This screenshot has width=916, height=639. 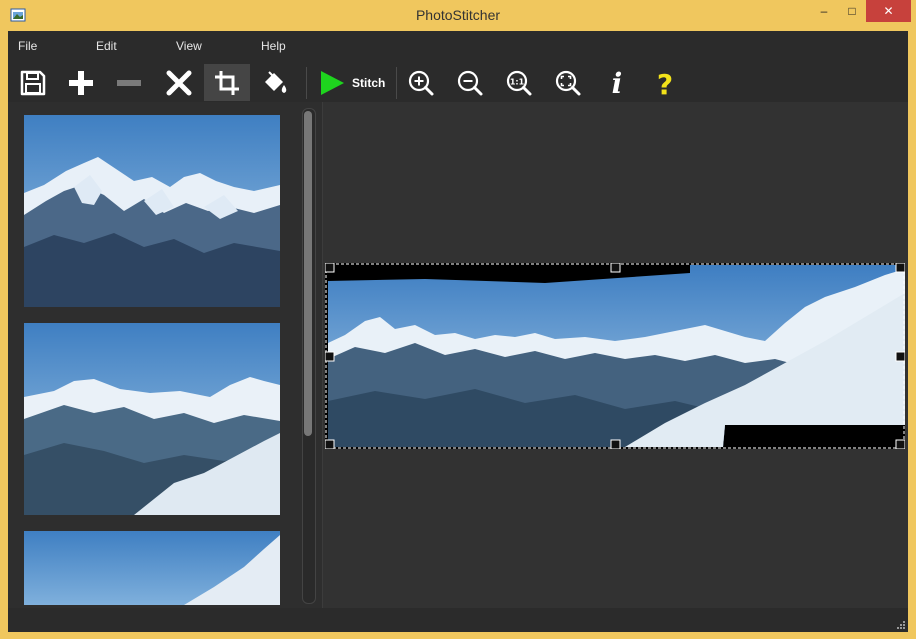 I want to click on save-icon, so click(x=33, y=82).